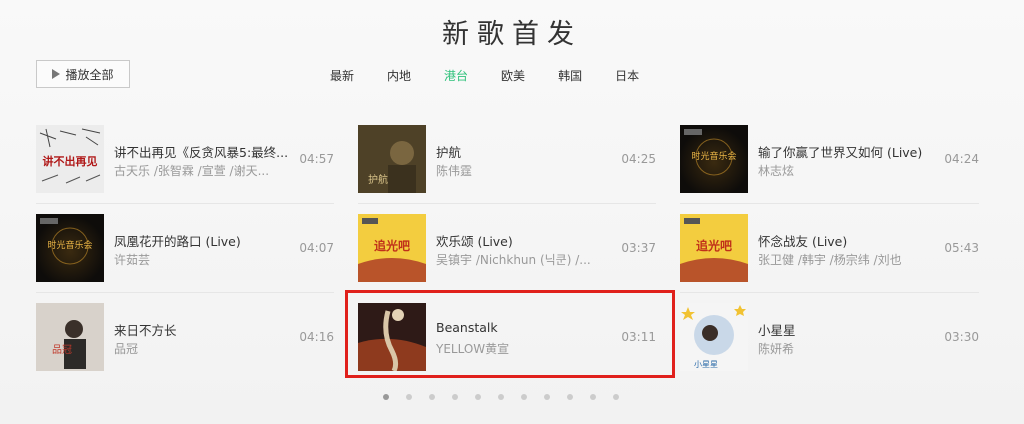  I want to click on song-name: 输了你赢了世界又如何 (Live), so click(840, 151).